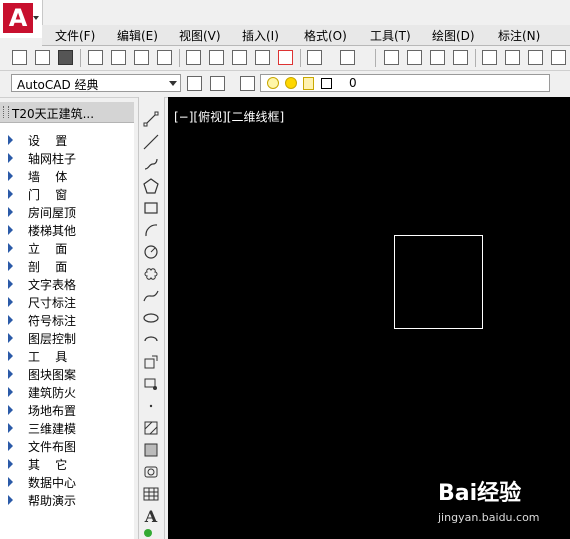  Describe the element at coordinates (151, 362) in the screenshot. I see `insert-block-icon` at that location.